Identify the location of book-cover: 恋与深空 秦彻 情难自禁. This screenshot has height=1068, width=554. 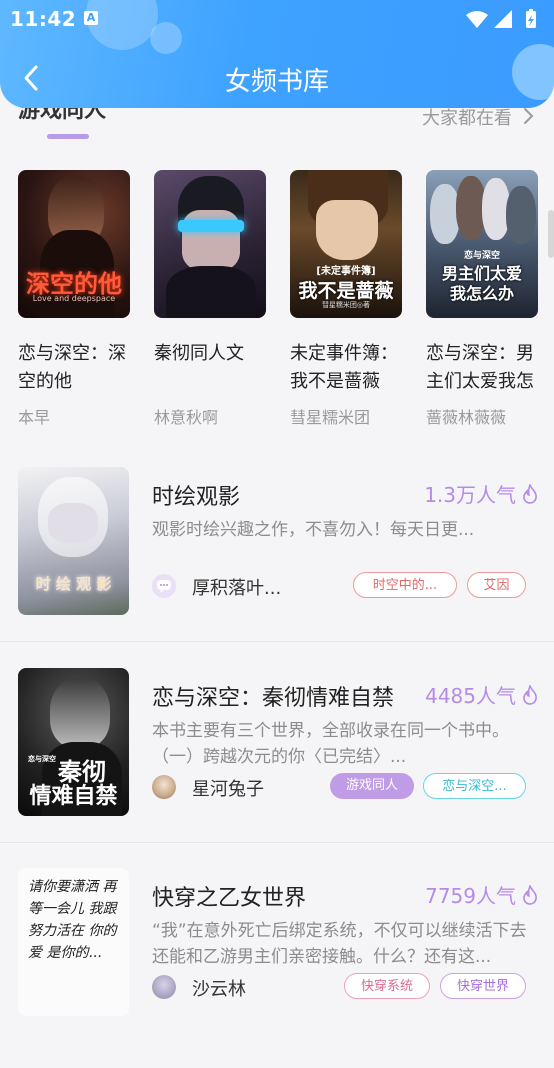
(73, 742).